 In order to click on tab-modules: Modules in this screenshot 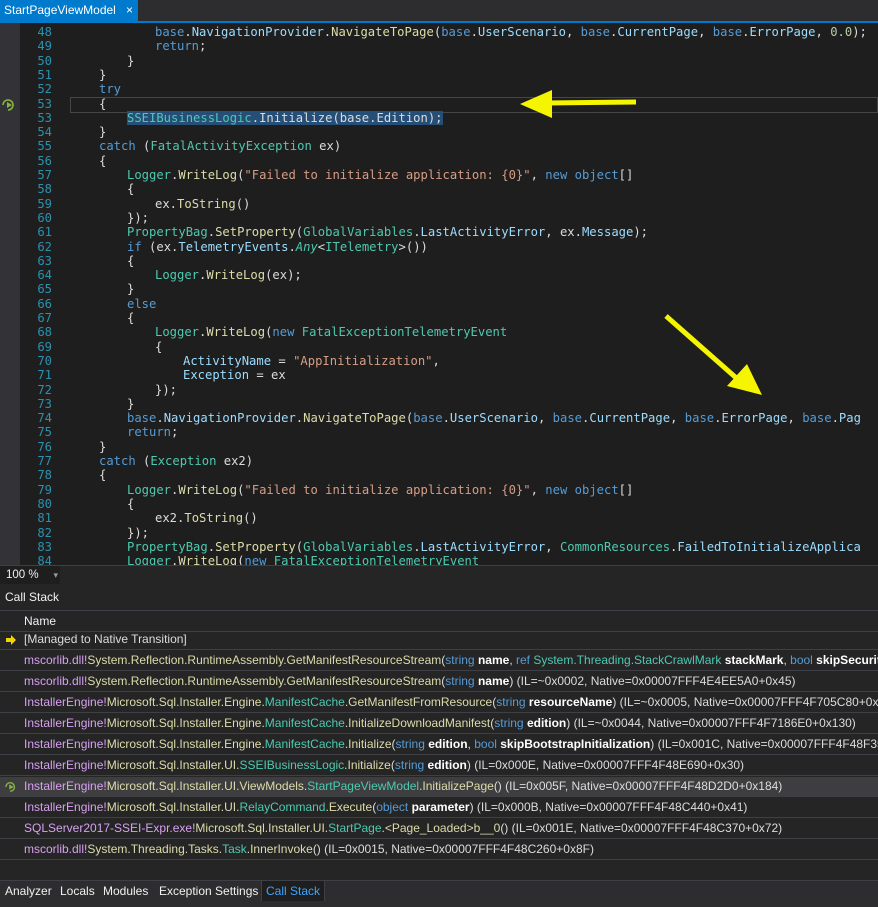, I will do `click(125, 891)`.